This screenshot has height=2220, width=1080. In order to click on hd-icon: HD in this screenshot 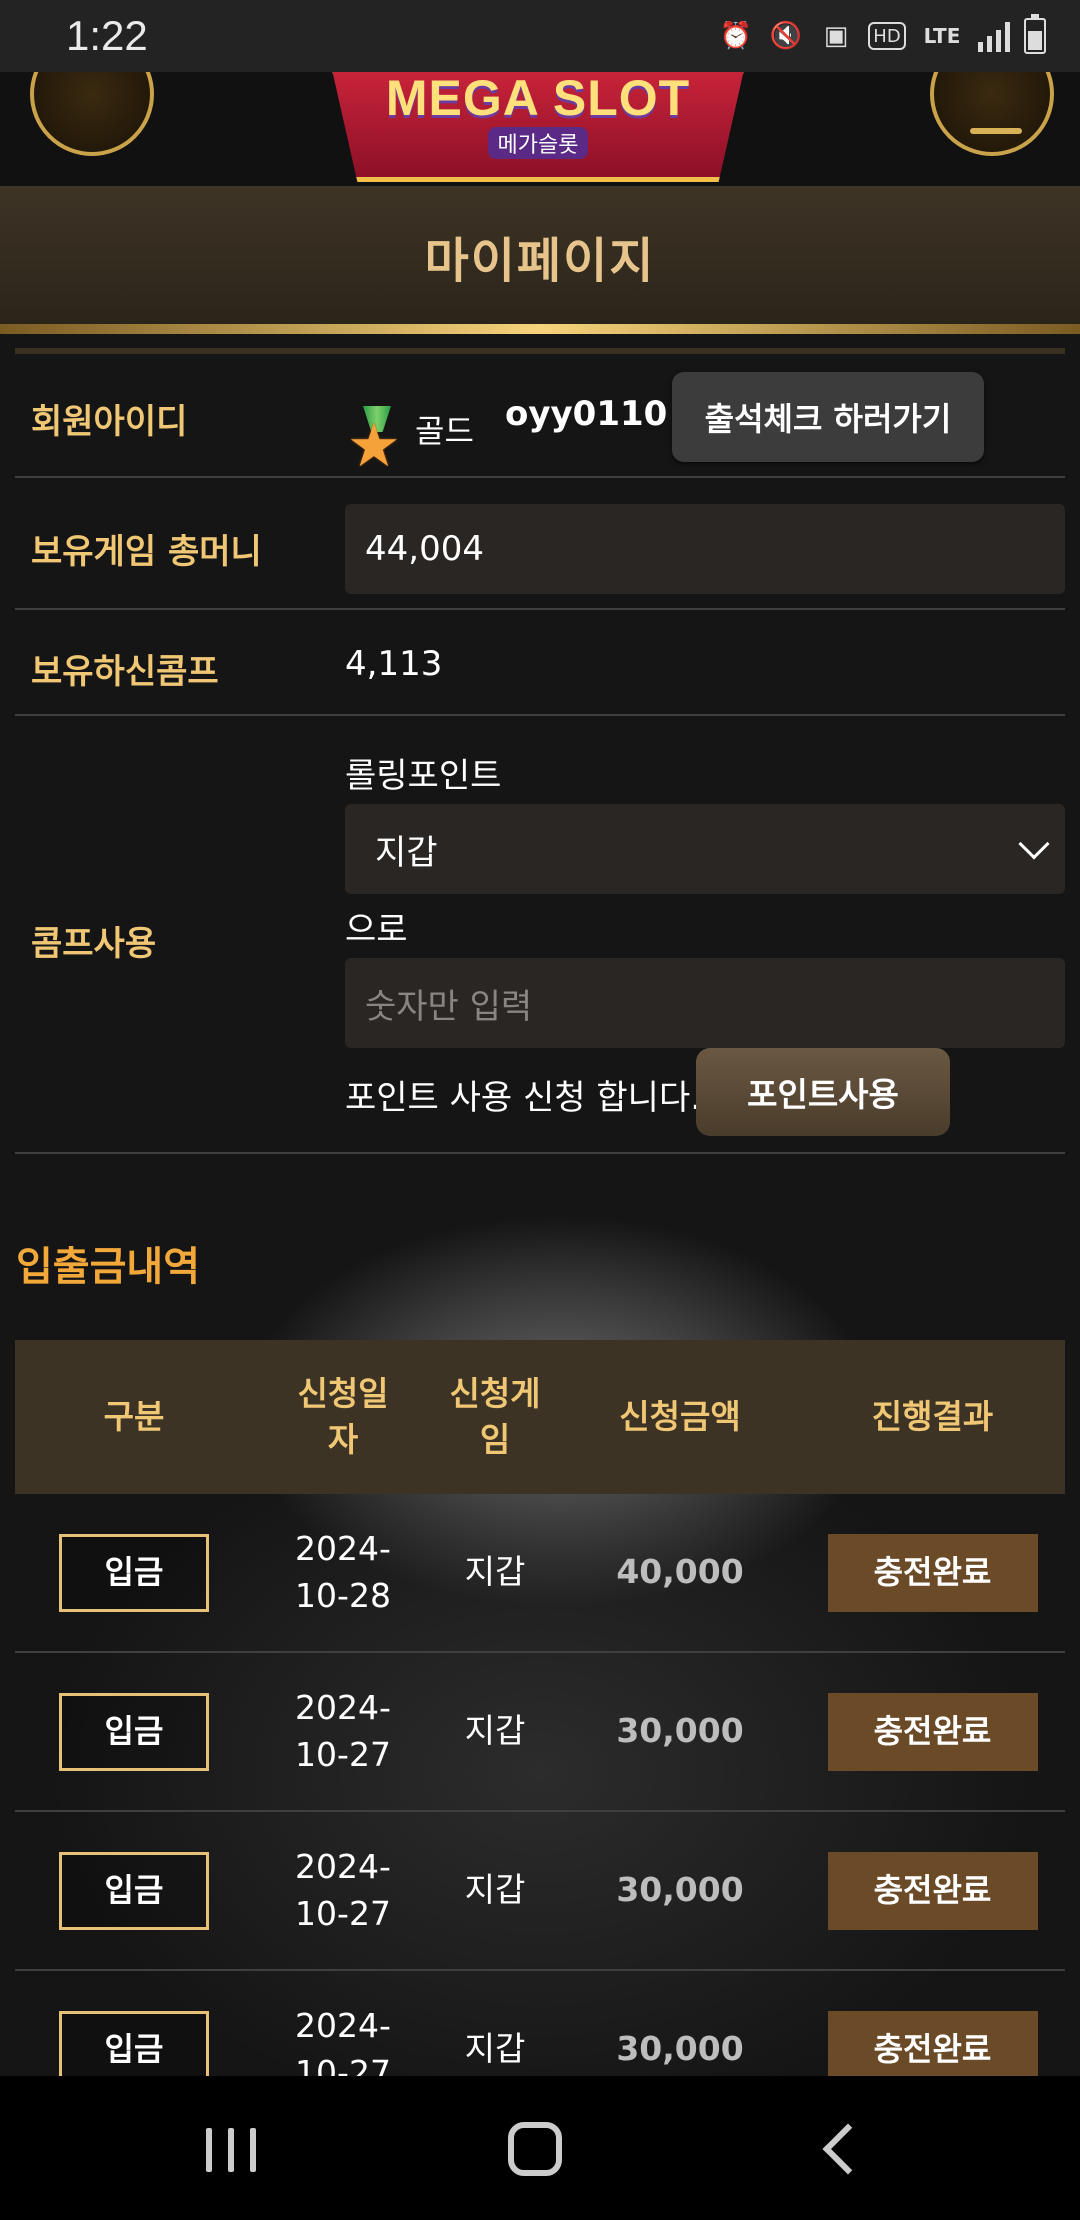, I will do `click(887, 36)`.